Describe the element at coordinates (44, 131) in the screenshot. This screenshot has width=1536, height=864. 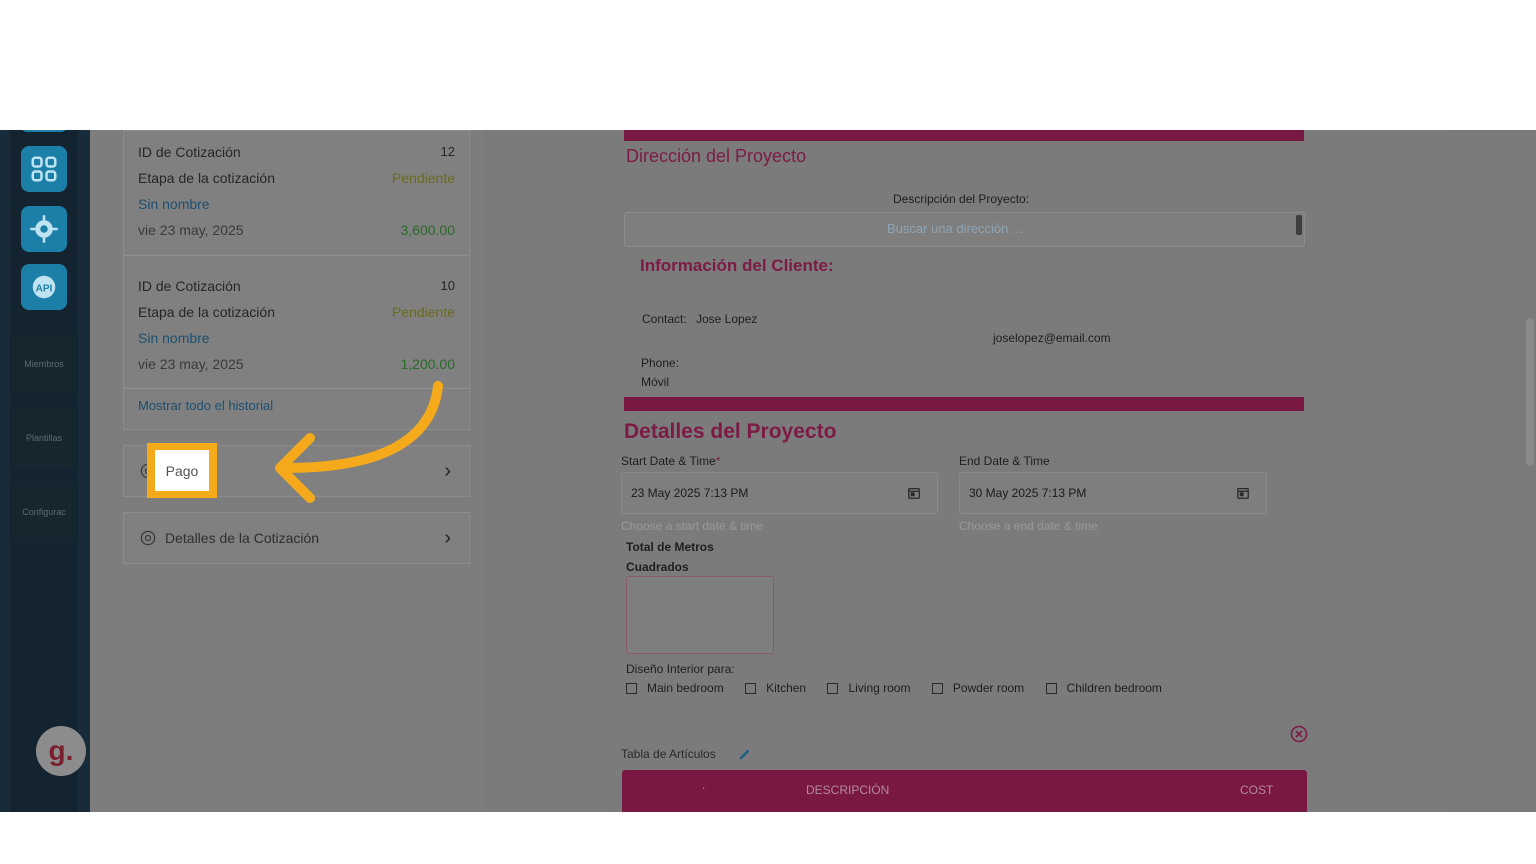
I see `app-button-partial` at that location.